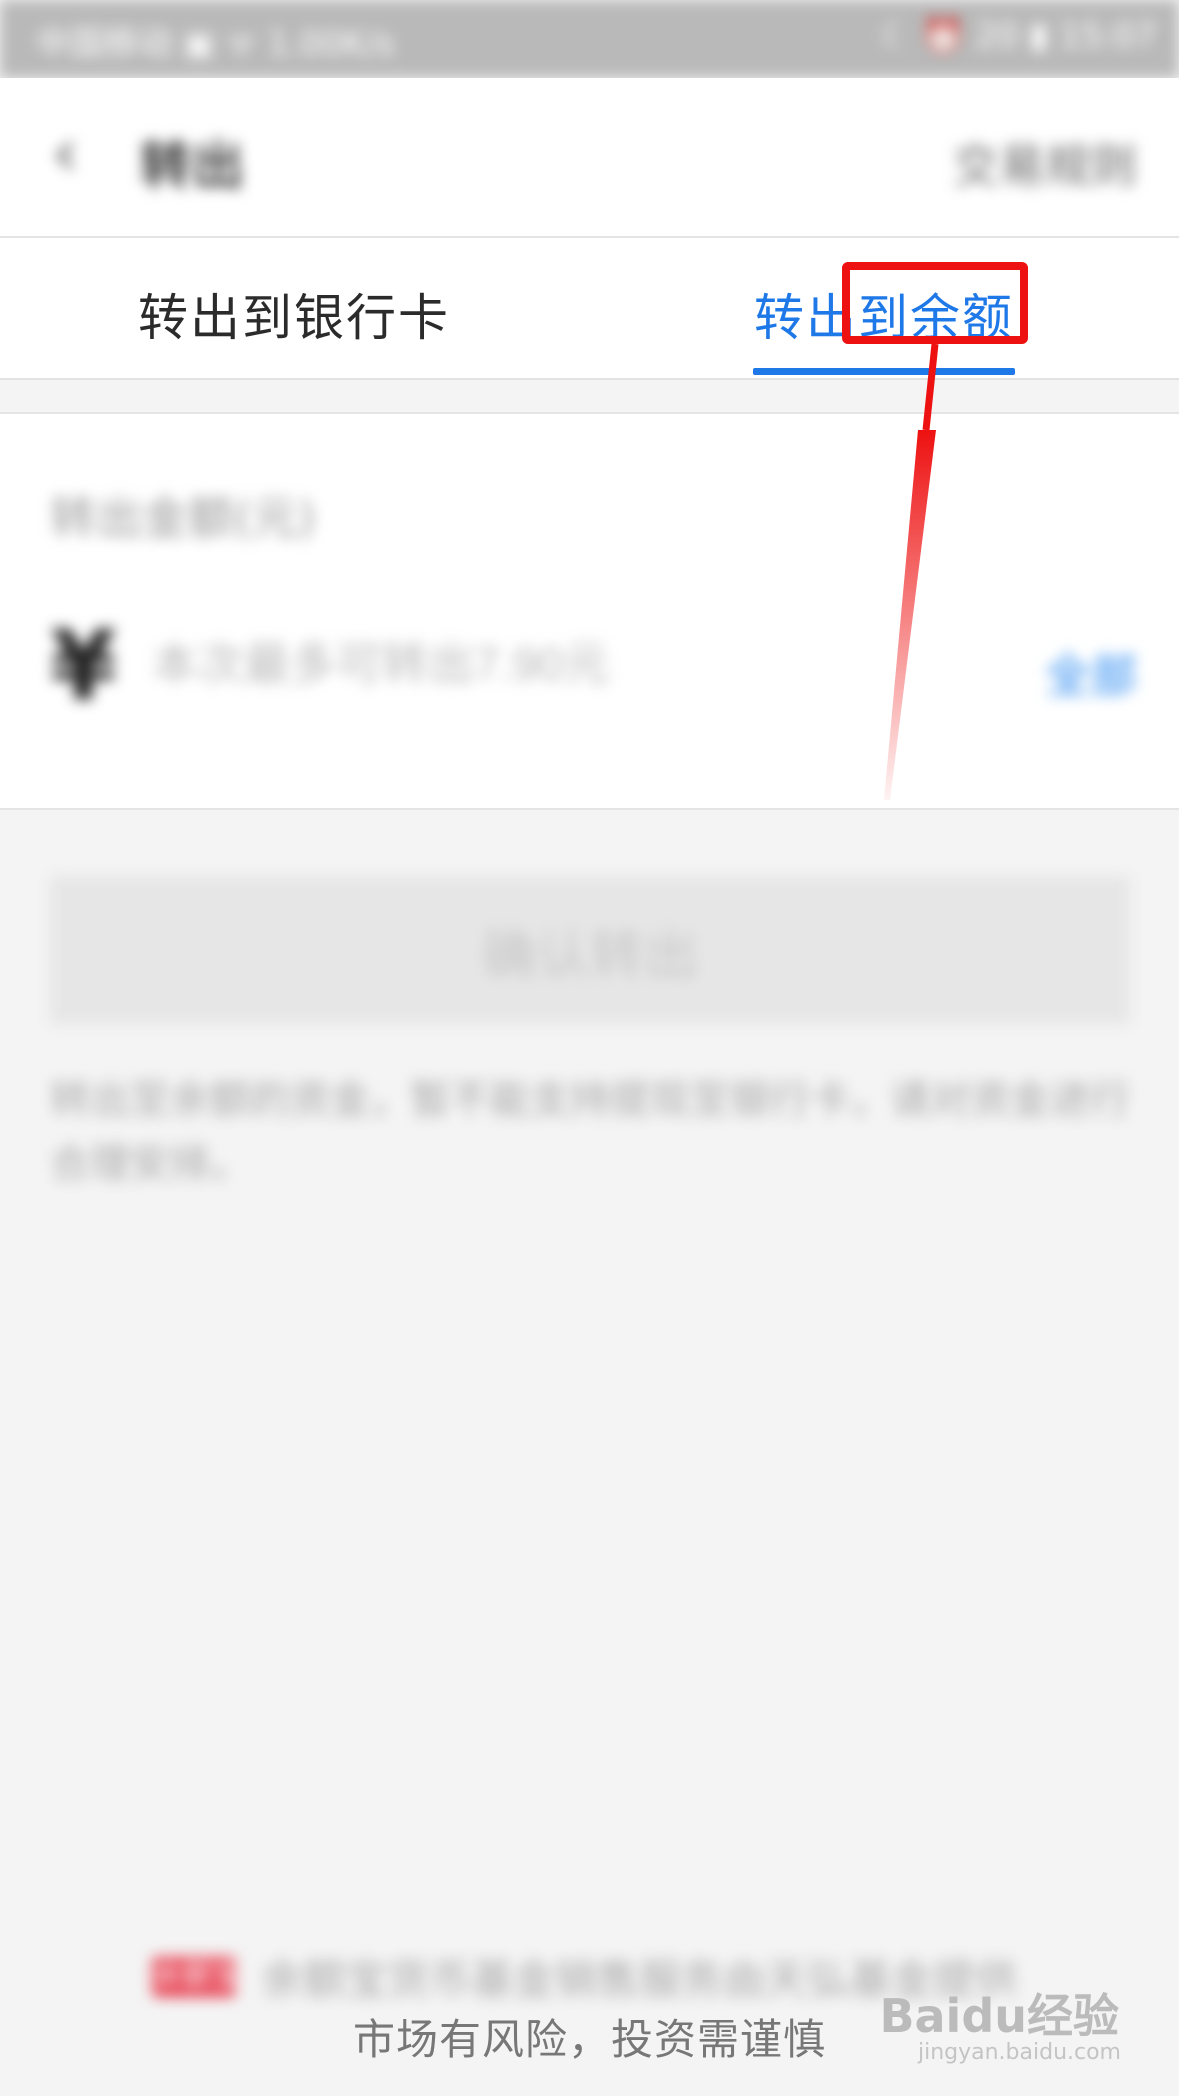 Image resolution: width=1179 pixels, height=2096 pixels. What do you see at coordinates (884, 371) in the screenshot?
I see `tab-active-indicator` at bounding box center [884, 371].